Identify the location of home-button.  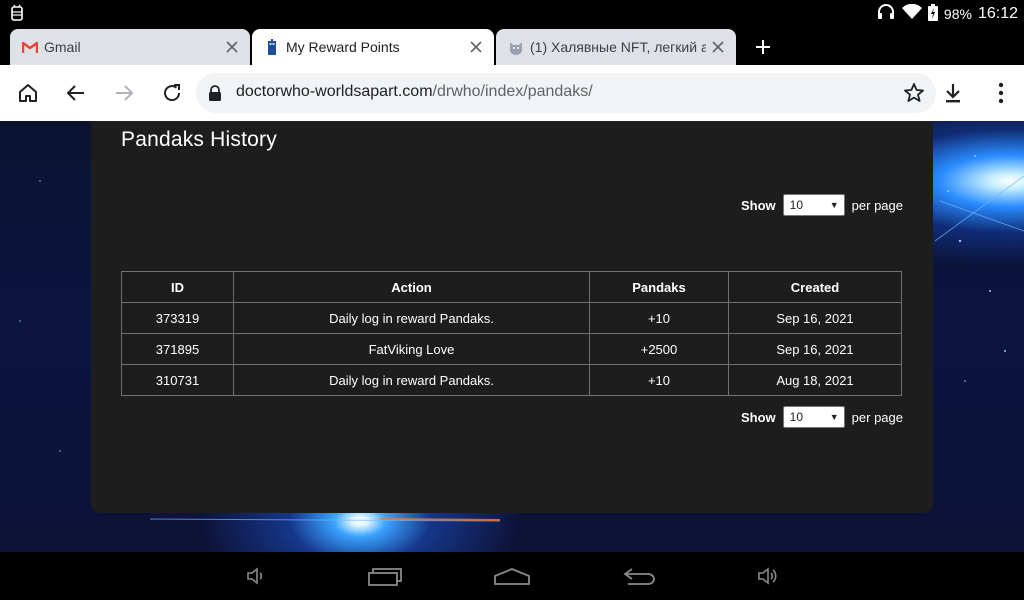
(28, 93).